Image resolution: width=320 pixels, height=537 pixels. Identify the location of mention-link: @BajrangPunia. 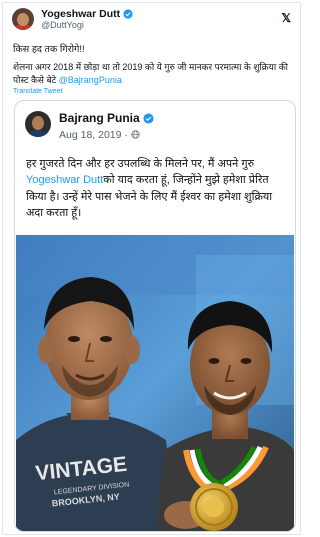
(90, 80).